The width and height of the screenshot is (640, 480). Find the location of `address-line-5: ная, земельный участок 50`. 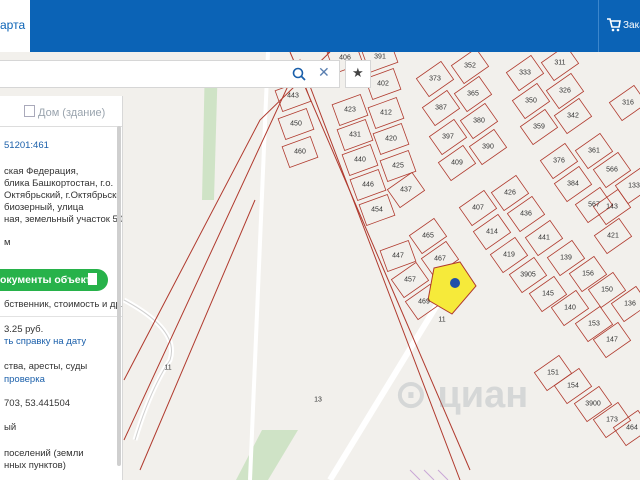

address-line-5: ная, земельный участок 50 is located at coordinates (63, 219).